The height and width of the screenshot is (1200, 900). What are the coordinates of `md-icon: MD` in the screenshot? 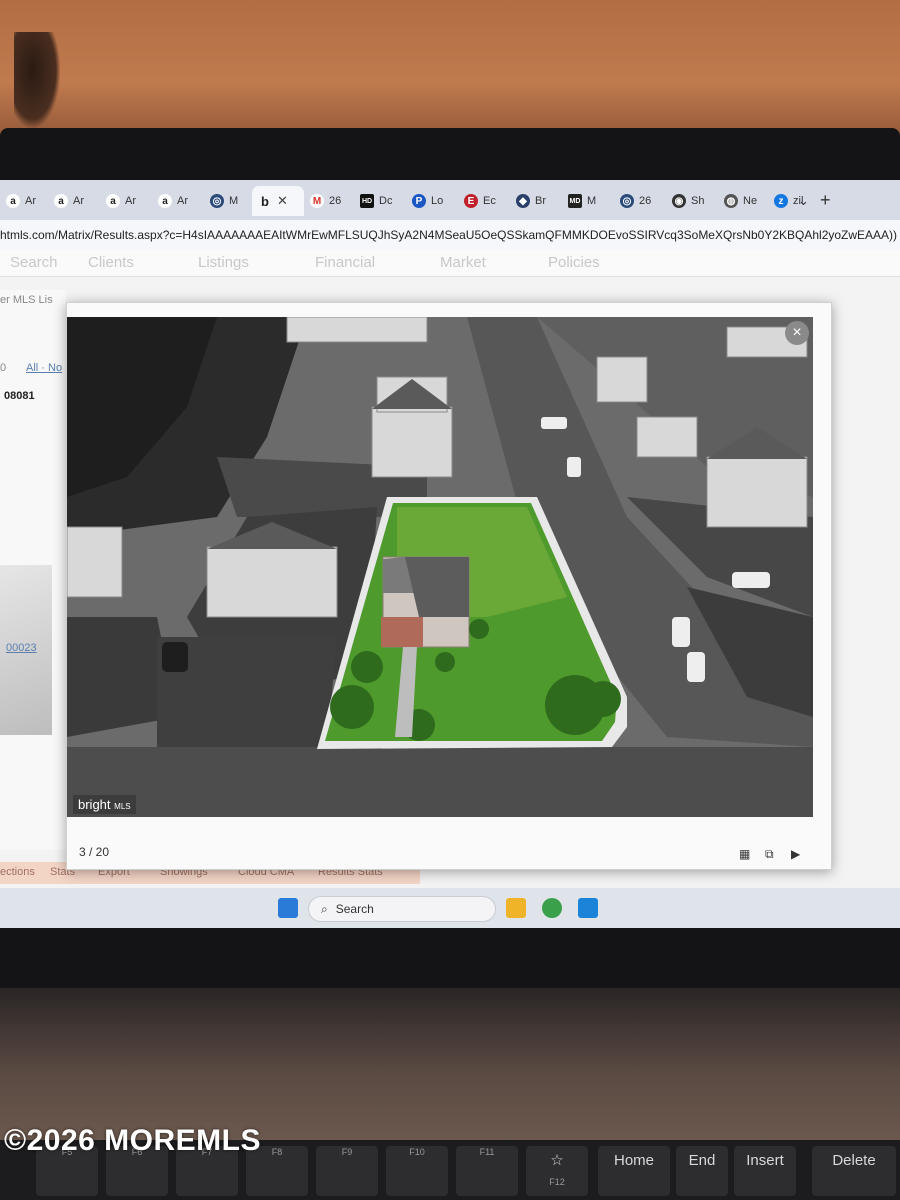 It's located at (575, 201).